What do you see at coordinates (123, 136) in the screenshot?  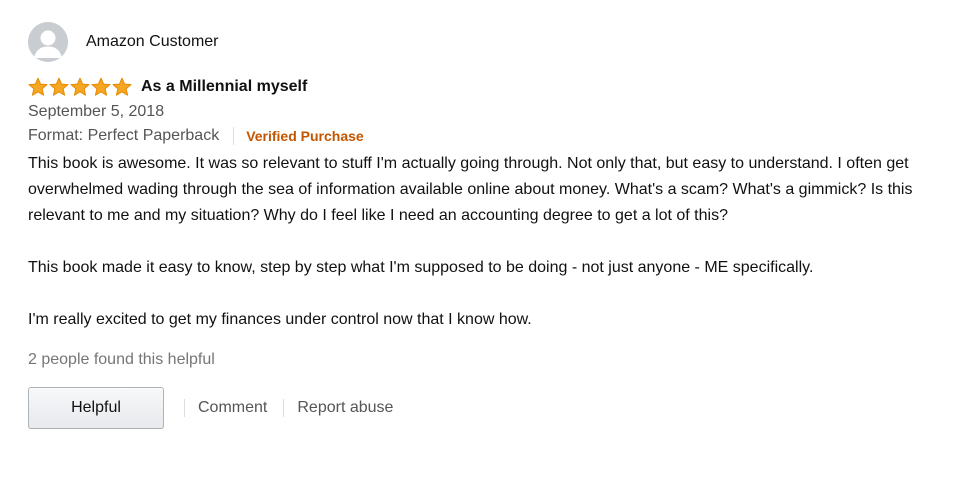 I see `format-label: Format: Perfect Paperback` at bounding box center [123, 136].